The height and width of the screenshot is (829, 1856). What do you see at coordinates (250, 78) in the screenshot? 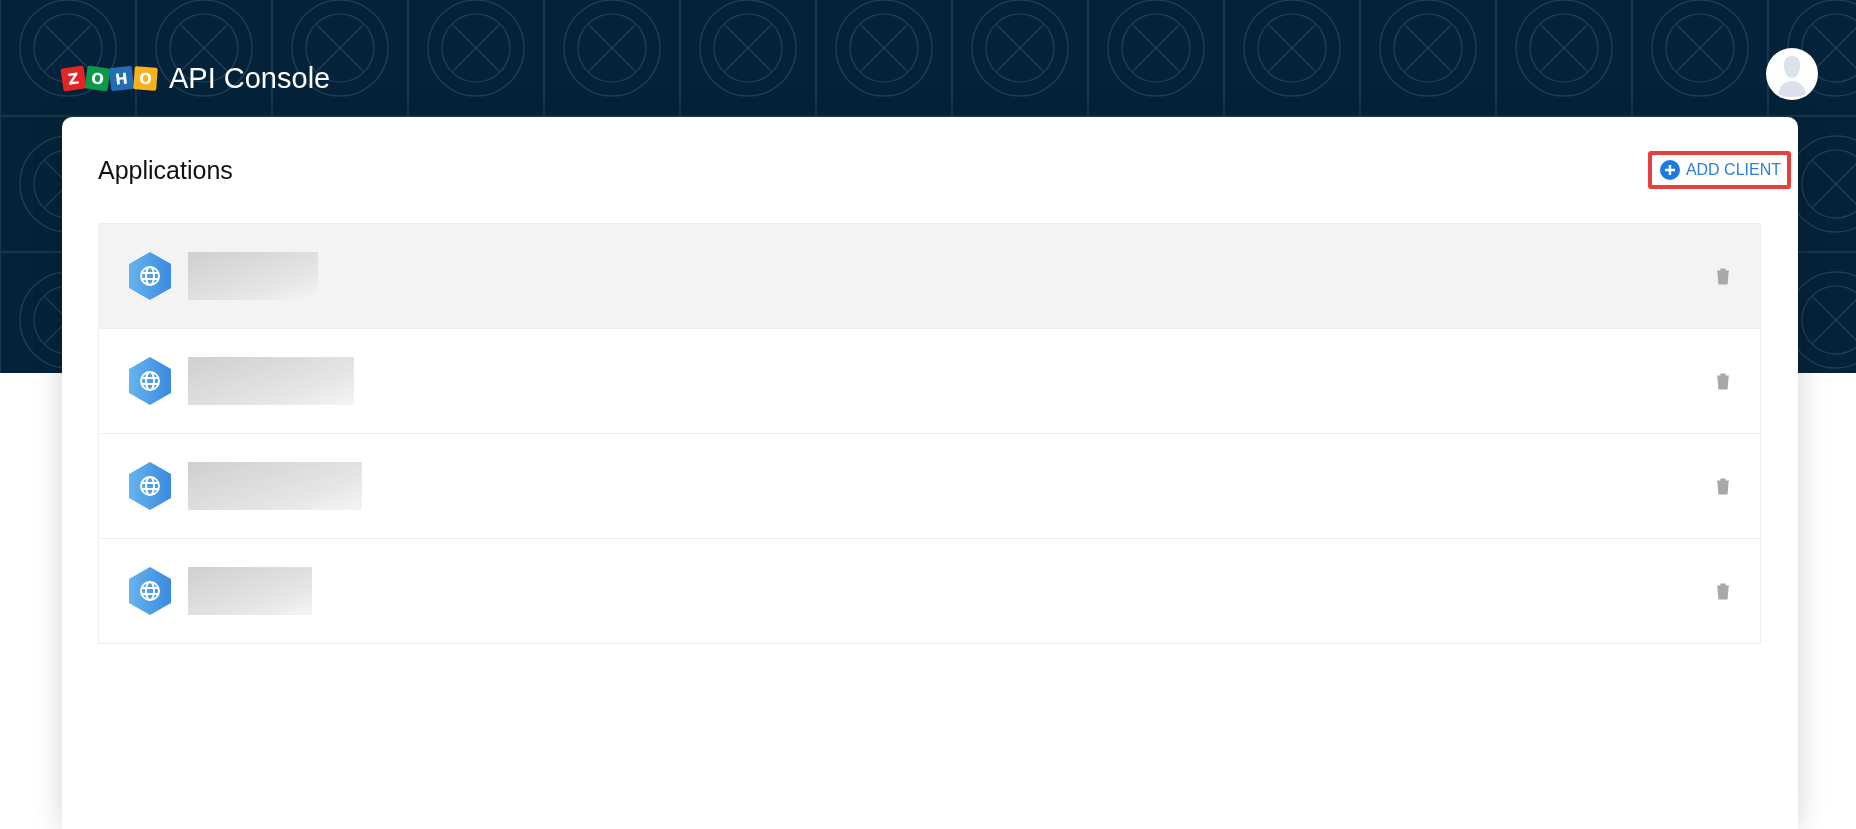
I see `app-title: API Console` at bounding box center [250, 78].